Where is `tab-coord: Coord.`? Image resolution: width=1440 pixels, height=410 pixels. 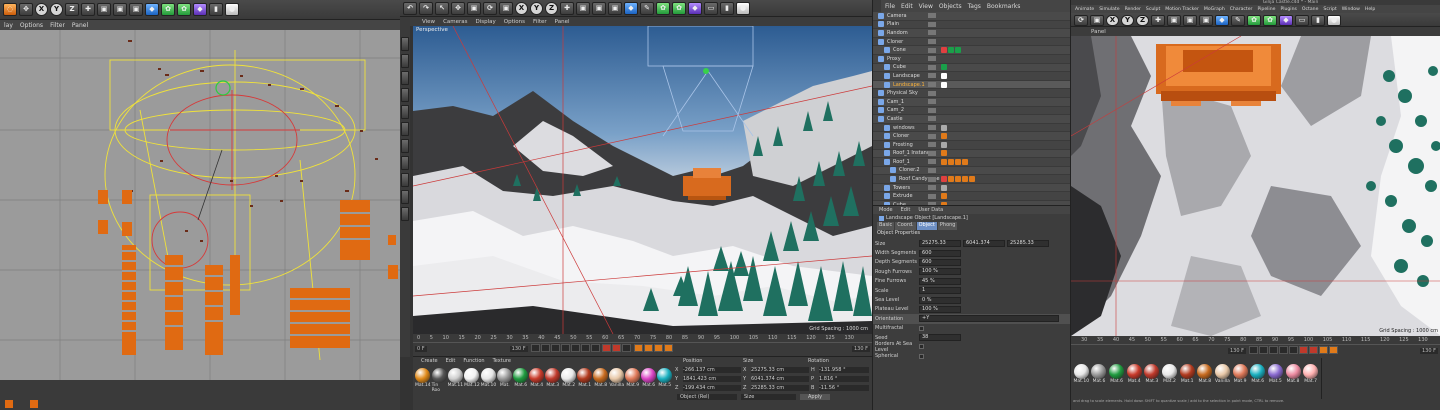
tab-coord: Coord. is located at coordinates (905, 226).